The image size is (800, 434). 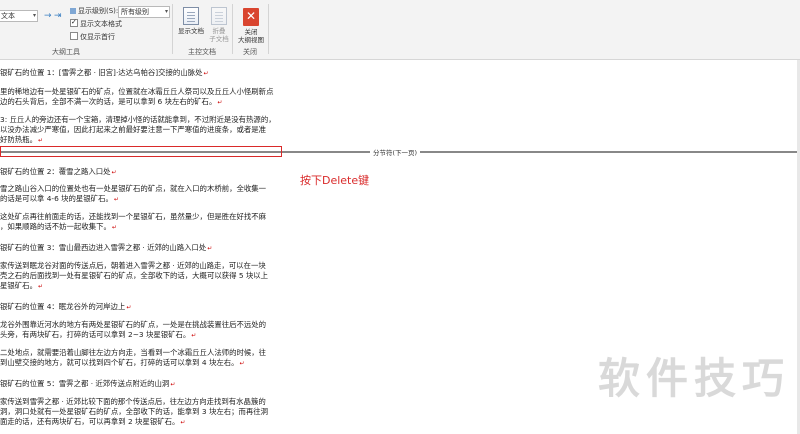 I want to click on promote-arrow-icon: →, so click(x=48, y=16).